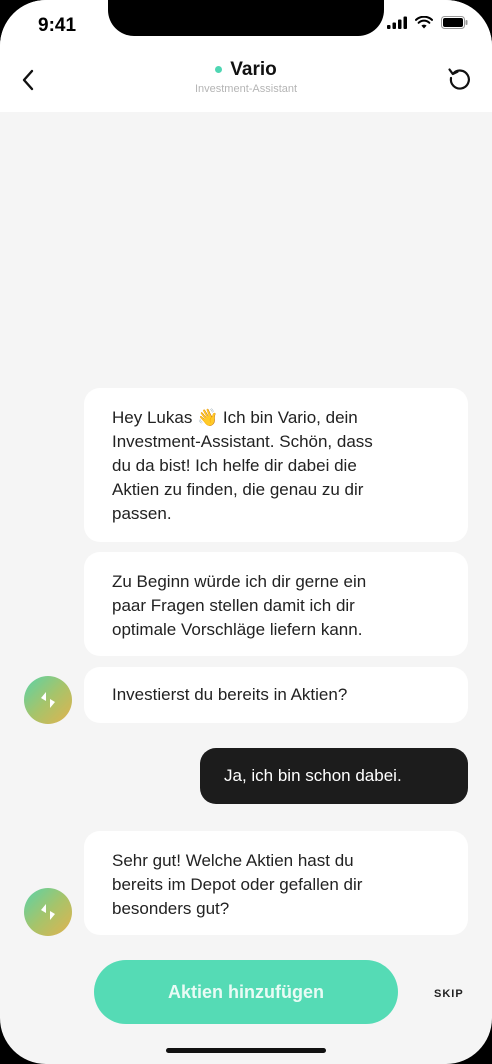  Describe the element at coordinates (454, 22) in the screenshot. I see `battery-icon` at that location.